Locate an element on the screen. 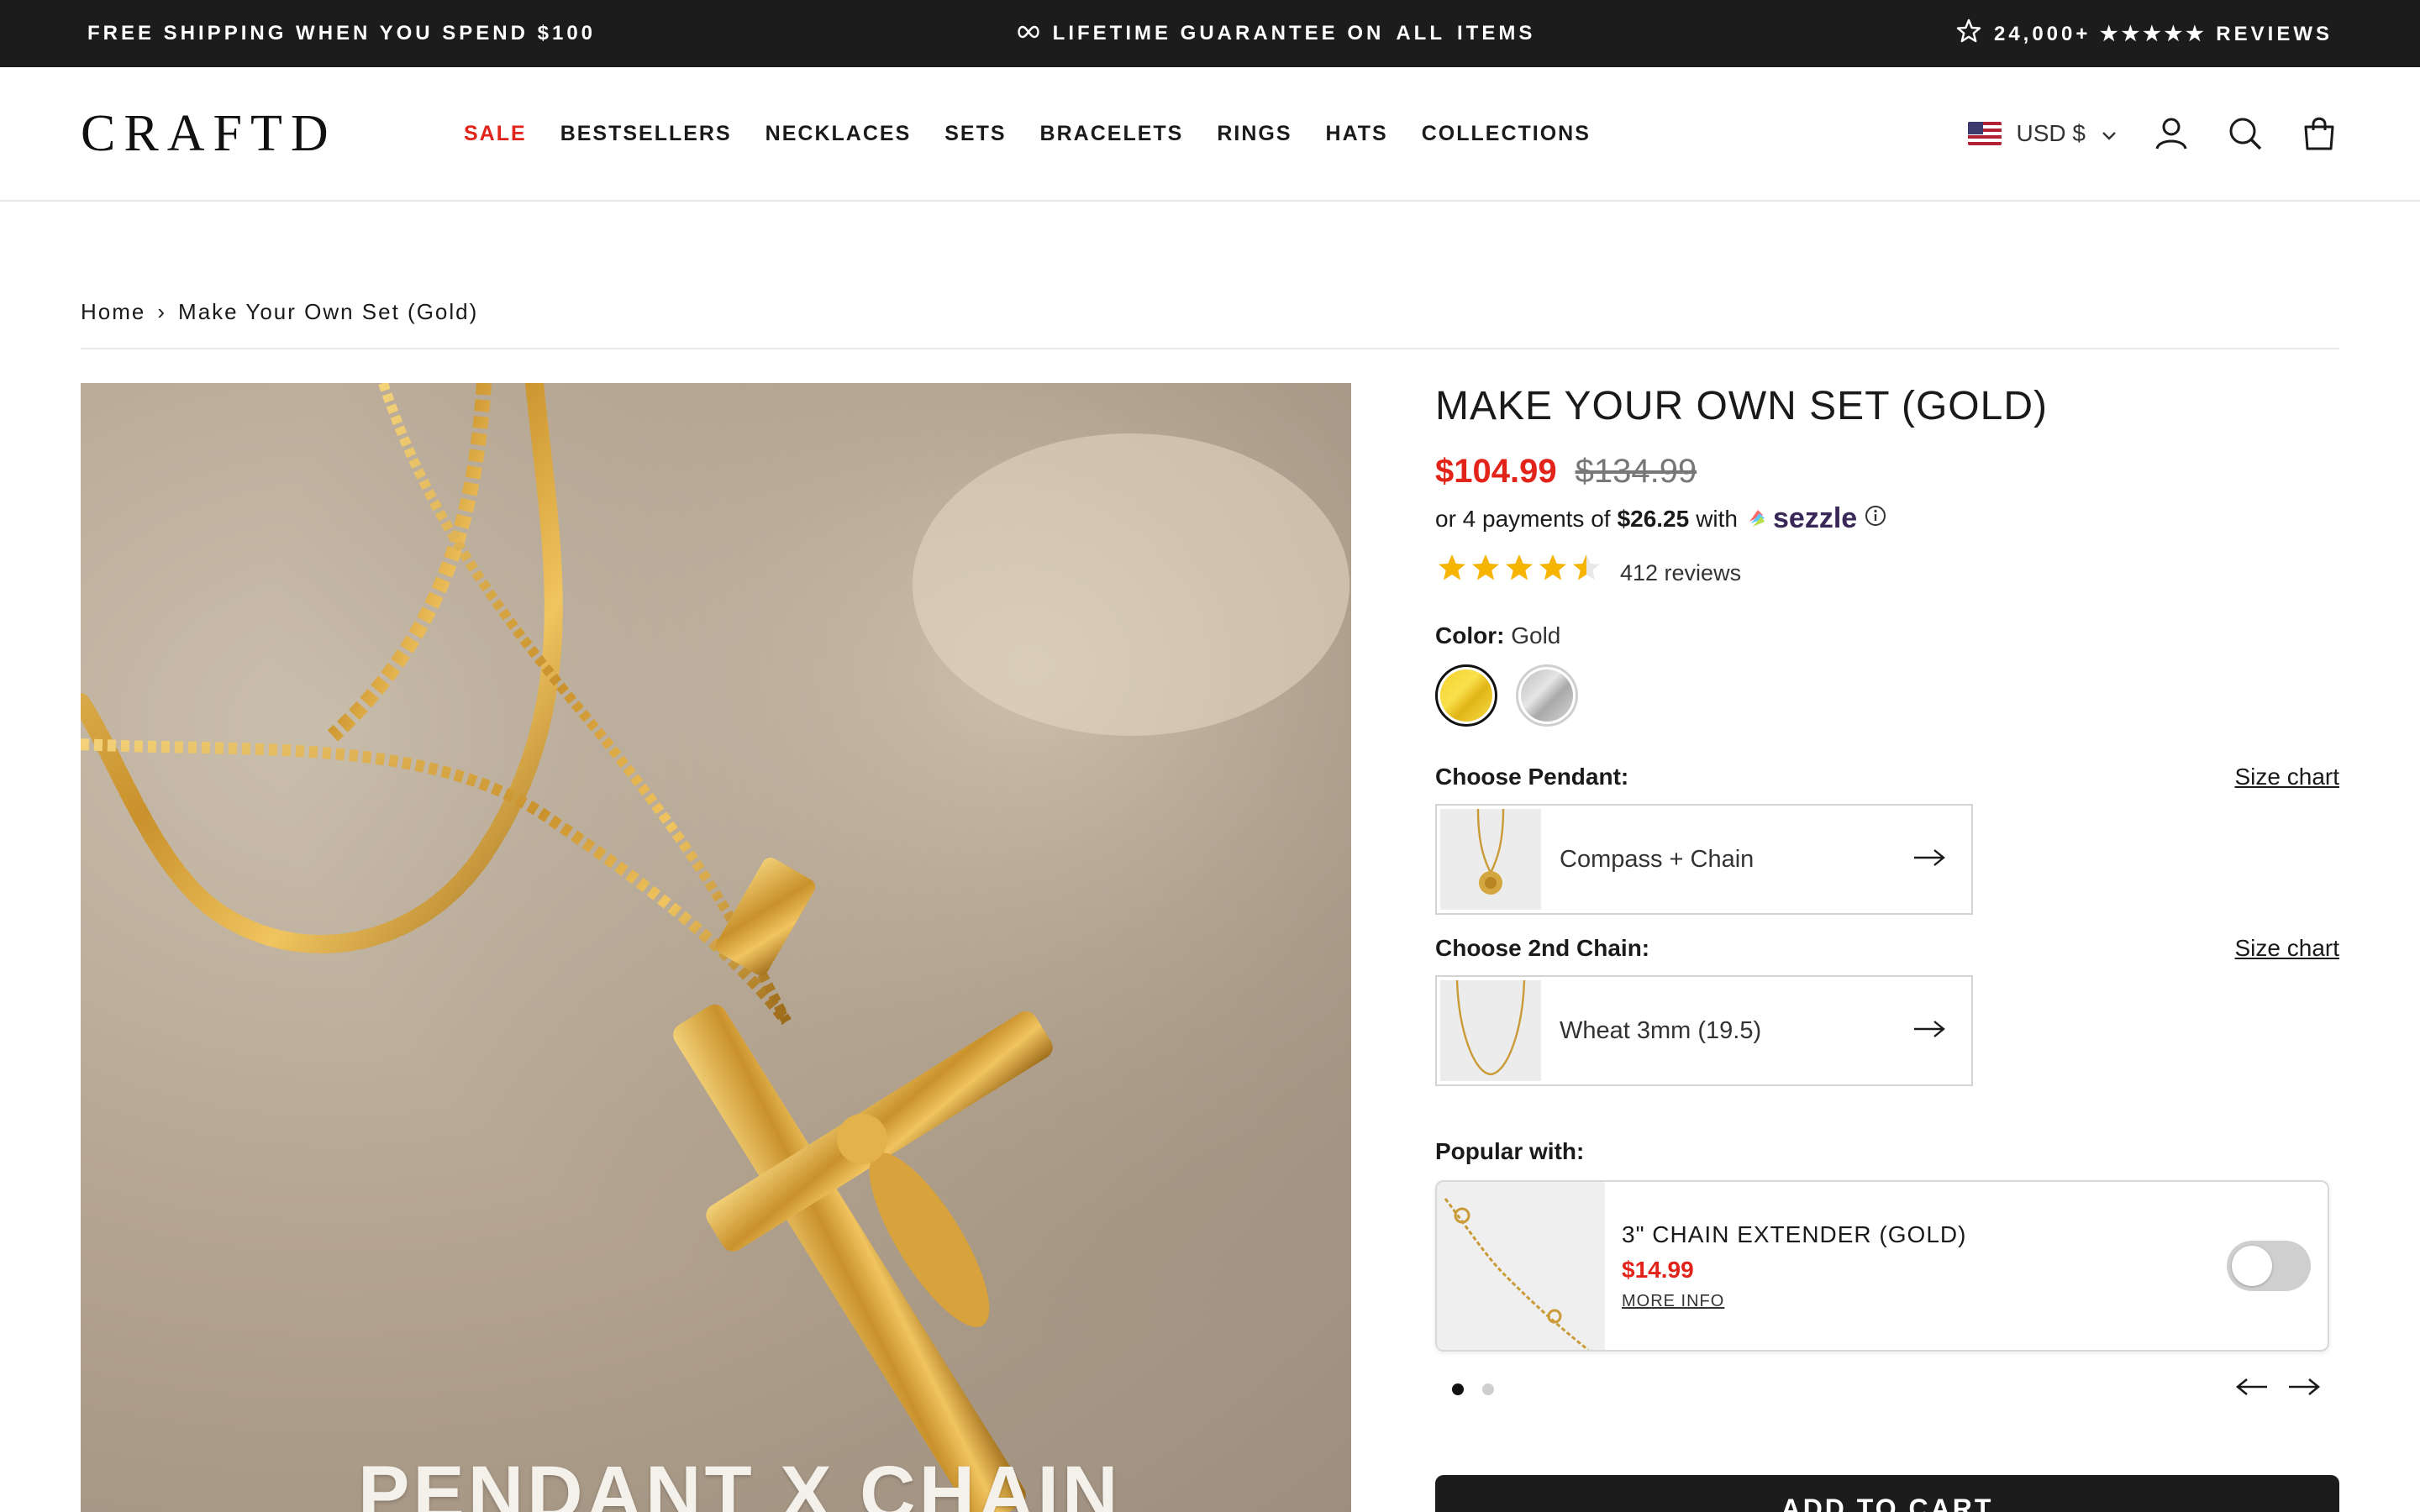  upsell-toggle is located at coordinates (2269, 1266).